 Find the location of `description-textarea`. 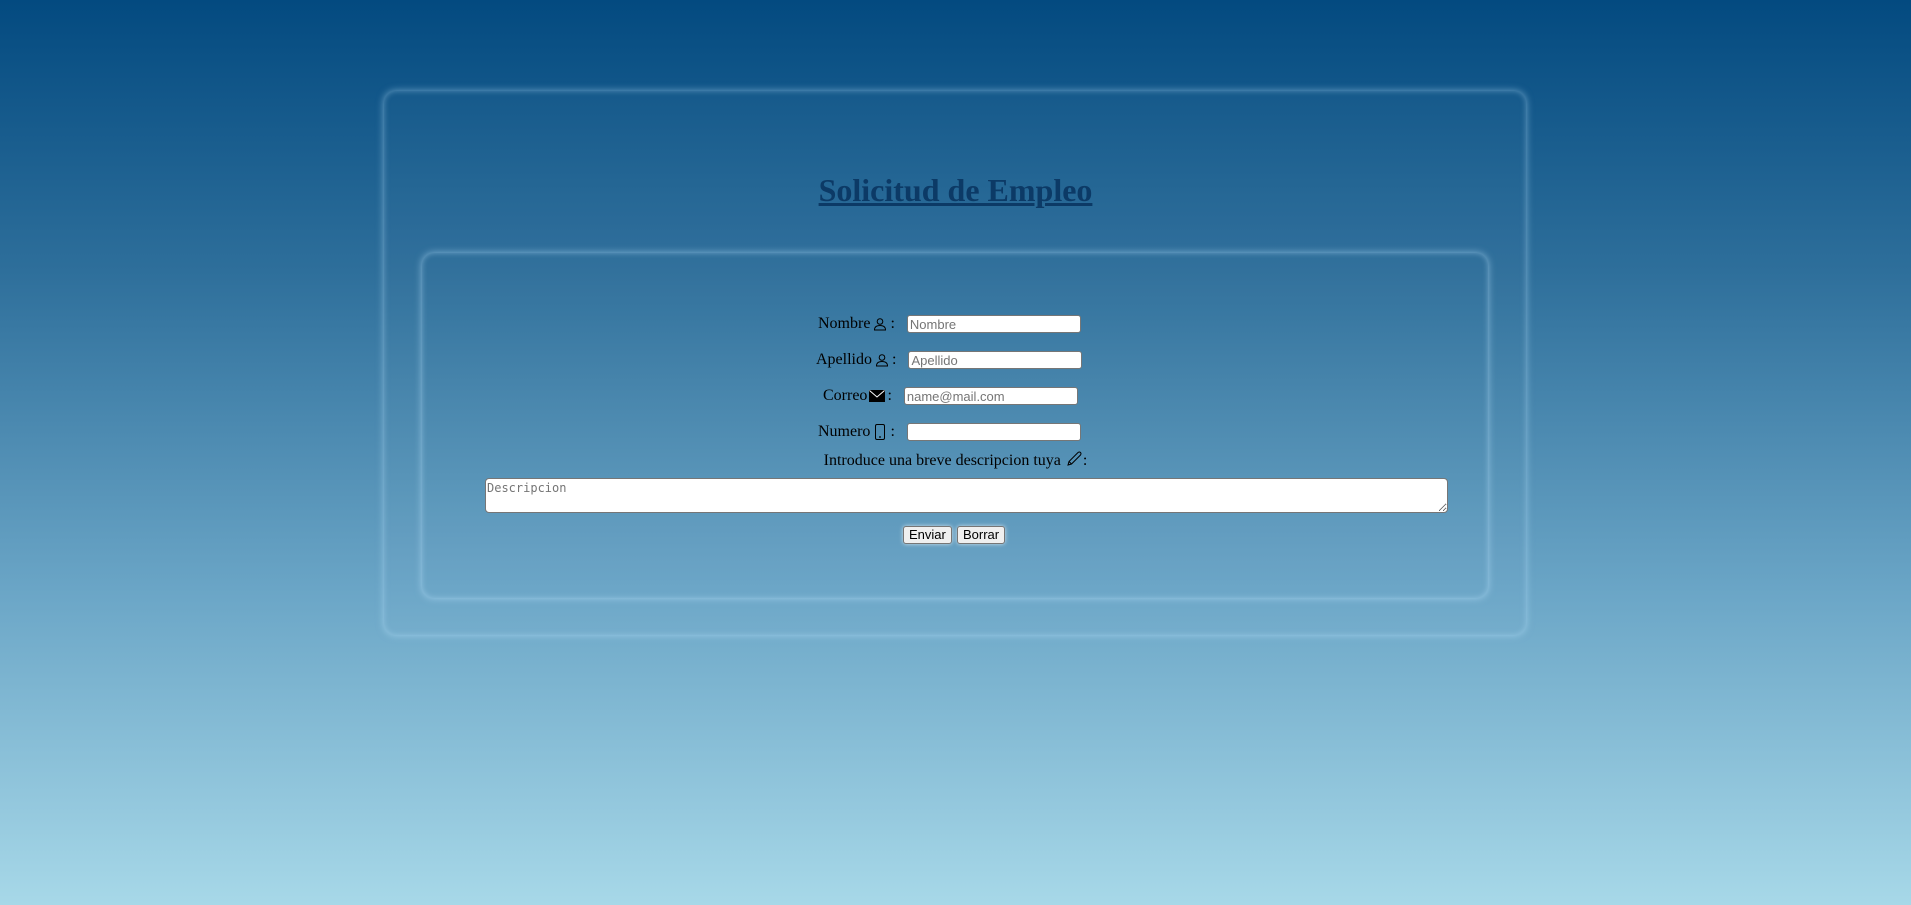

description-textarea is located at coordinates (966, 495).